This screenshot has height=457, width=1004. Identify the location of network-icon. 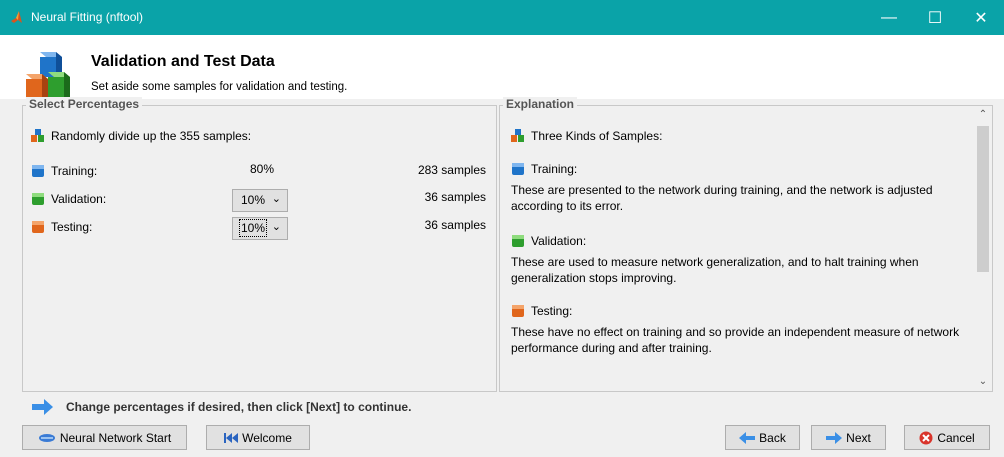
(46, 437).